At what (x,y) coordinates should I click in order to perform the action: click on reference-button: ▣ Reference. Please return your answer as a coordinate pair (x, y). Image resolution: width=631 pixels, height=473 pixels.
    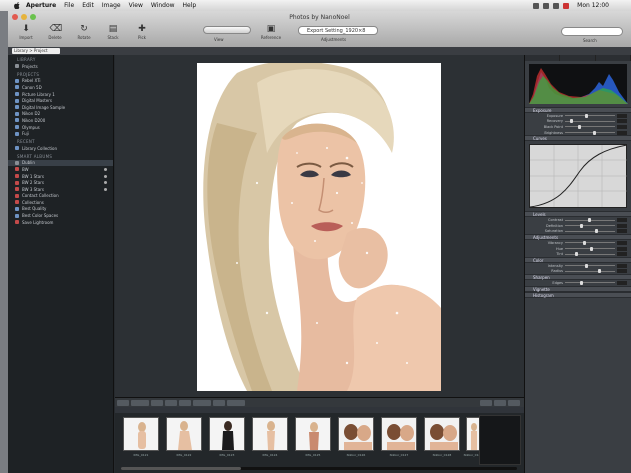
    Looking at the image, I should click on (271, 32).